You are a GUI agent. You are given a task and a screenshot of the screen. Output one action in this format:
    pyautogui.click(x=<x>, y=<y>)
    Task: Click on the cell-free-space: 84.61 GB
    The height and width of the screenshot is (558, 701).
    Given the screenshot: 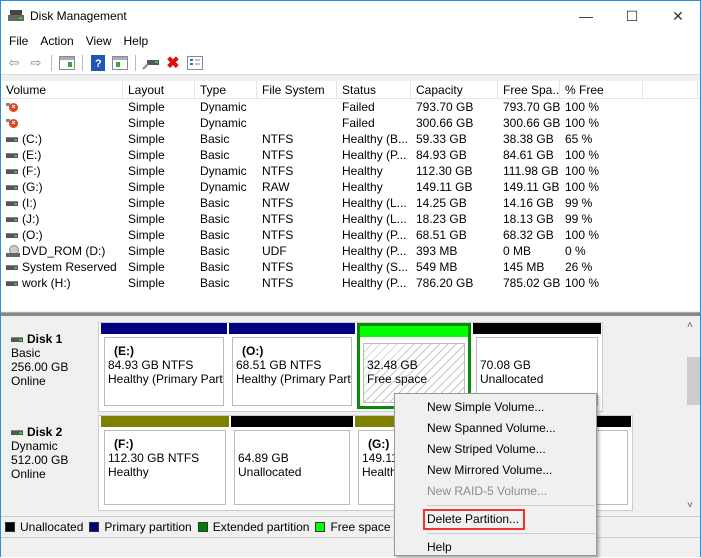 What is the action you would take?
    pyautogui.click(x=528, y=155)
    